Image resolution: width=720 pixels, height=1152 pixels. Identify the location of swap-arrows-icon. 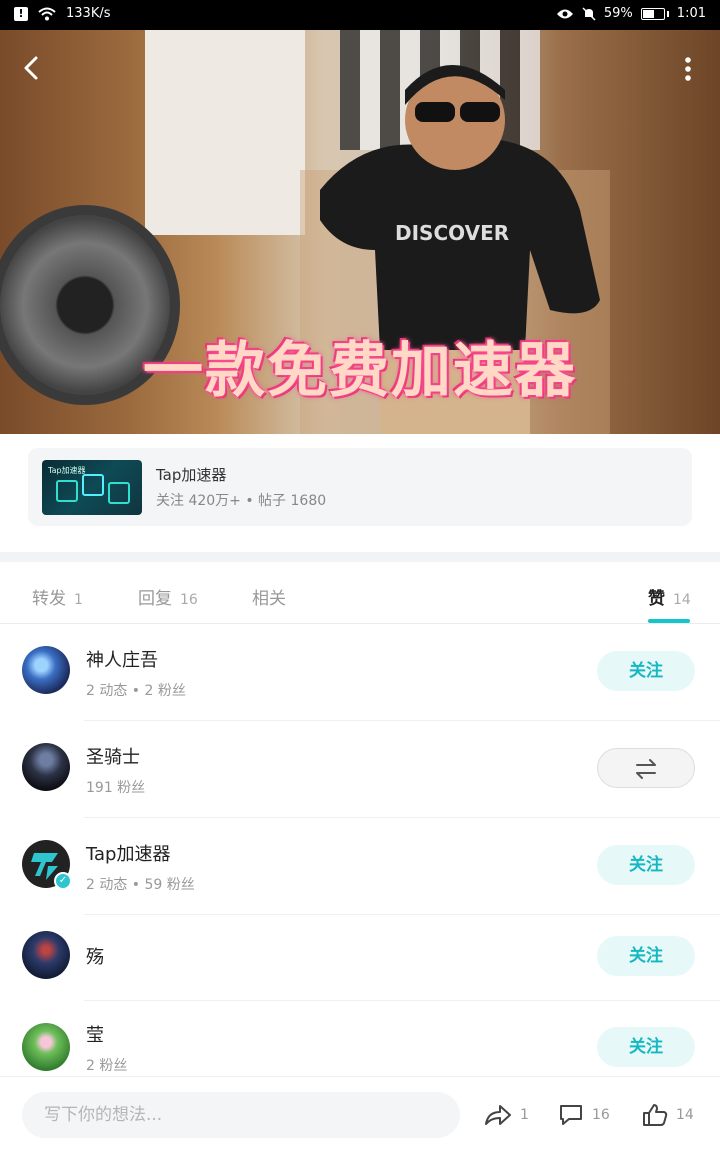
(646, 769).